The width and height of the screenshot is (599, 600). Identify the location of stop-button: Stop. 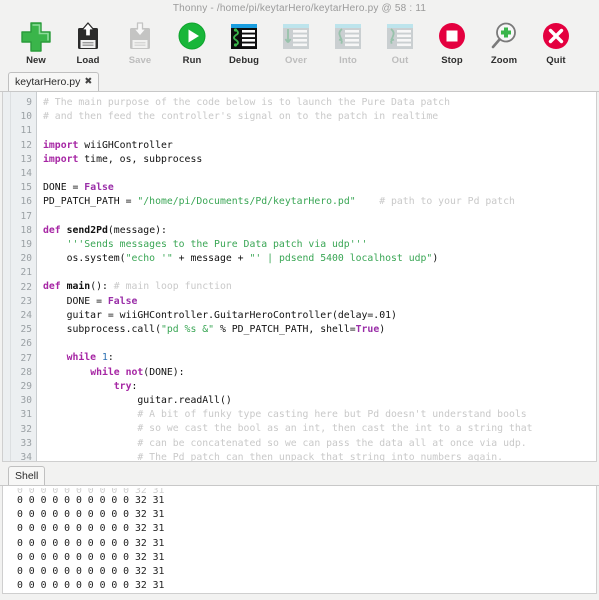
(452, 43).